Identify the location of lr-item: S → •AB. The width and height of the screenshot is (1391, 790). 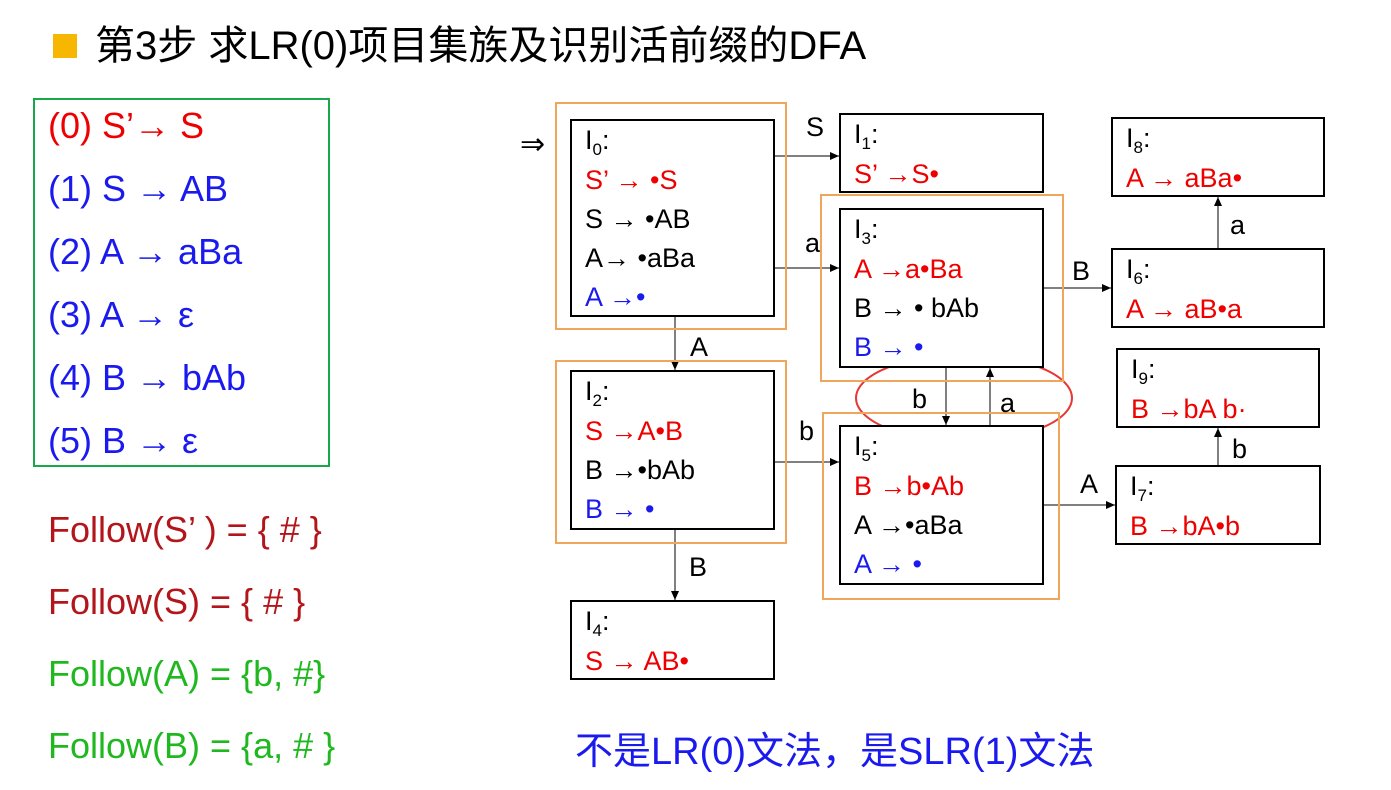
(638, 219).